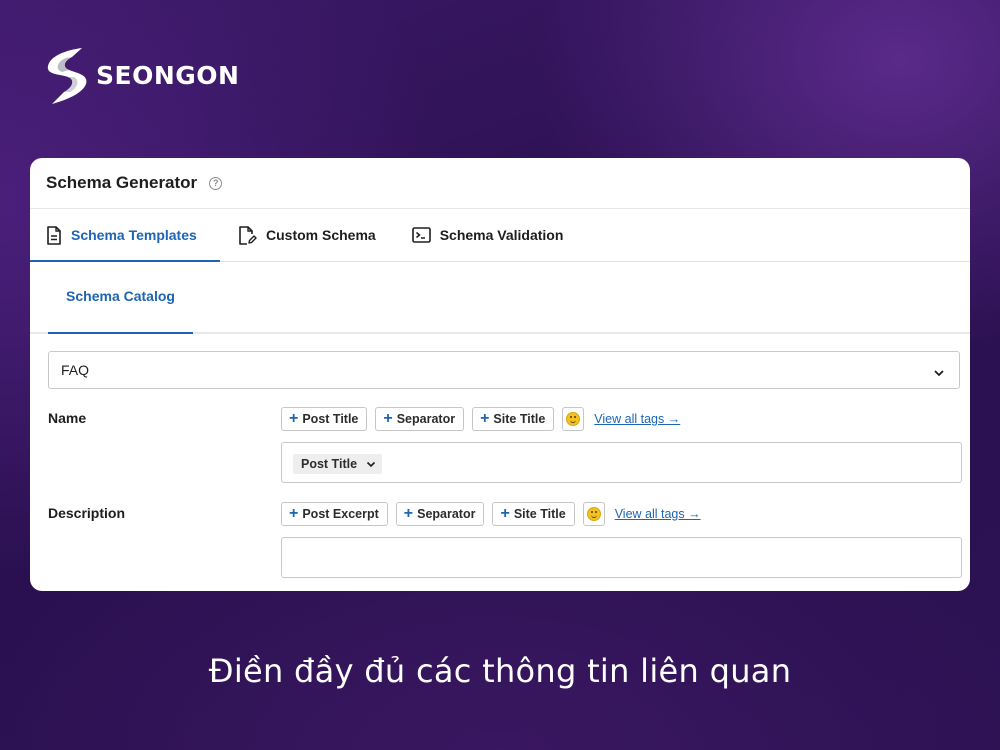 The height and width of the screenshot is (750, 1000). Describe the element at coordinates (216, 183) in the screenshot. I see `question-circle-icon: ?` at that location.